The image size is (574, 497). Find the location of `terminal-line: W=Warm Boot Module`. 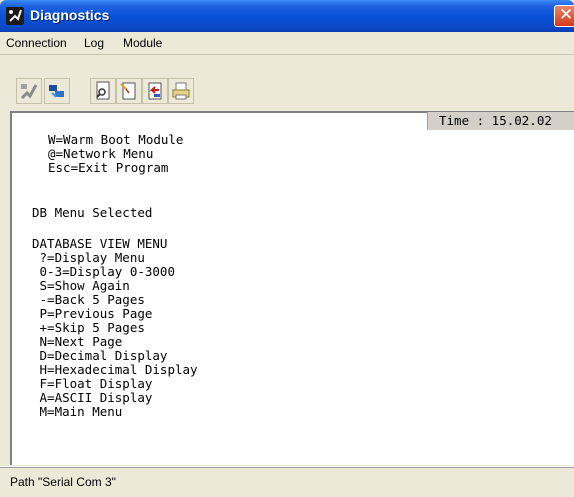

terminal-line: W=Warm Boot Module is located at coordinates (116, 139).